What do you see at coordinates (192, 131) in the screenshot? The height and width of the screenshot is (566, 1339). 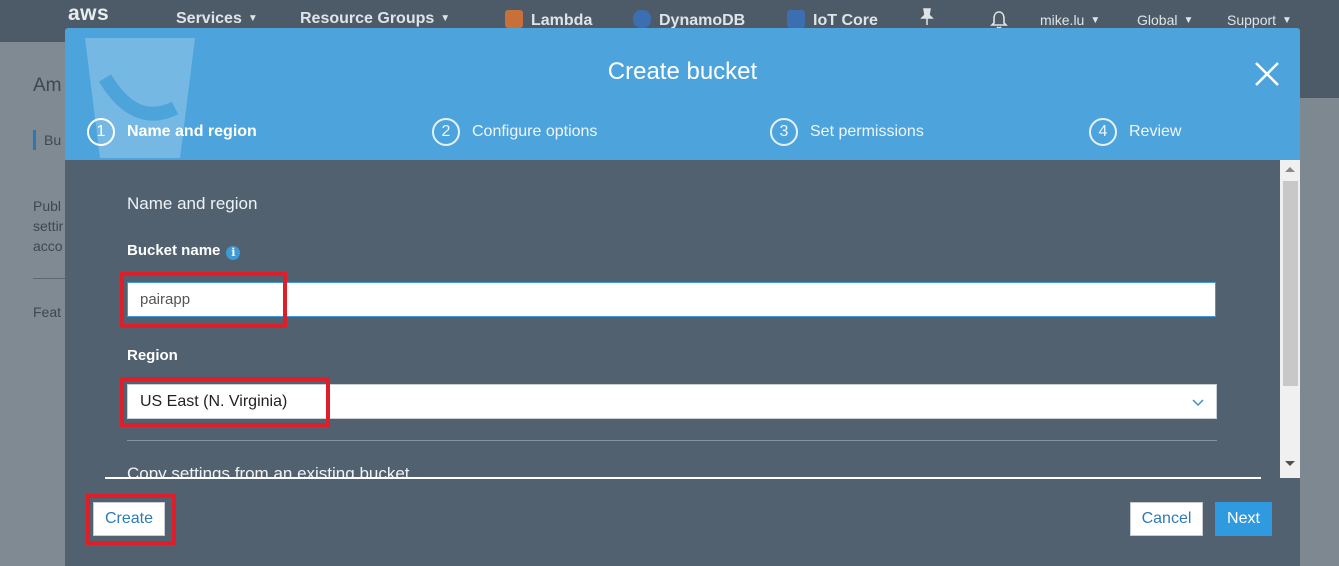 I see `step-label: Name and region` at bounding box center [192, 131].